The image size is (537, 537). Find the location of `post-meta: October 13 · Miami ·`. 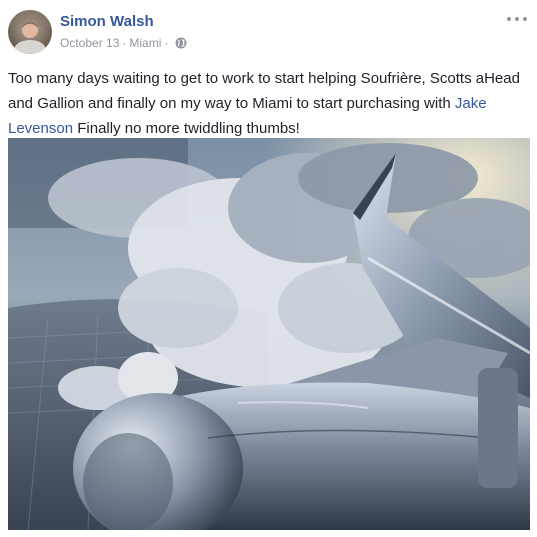

post-meta: October 13 · Miami · is located at coordinates (123, 43).